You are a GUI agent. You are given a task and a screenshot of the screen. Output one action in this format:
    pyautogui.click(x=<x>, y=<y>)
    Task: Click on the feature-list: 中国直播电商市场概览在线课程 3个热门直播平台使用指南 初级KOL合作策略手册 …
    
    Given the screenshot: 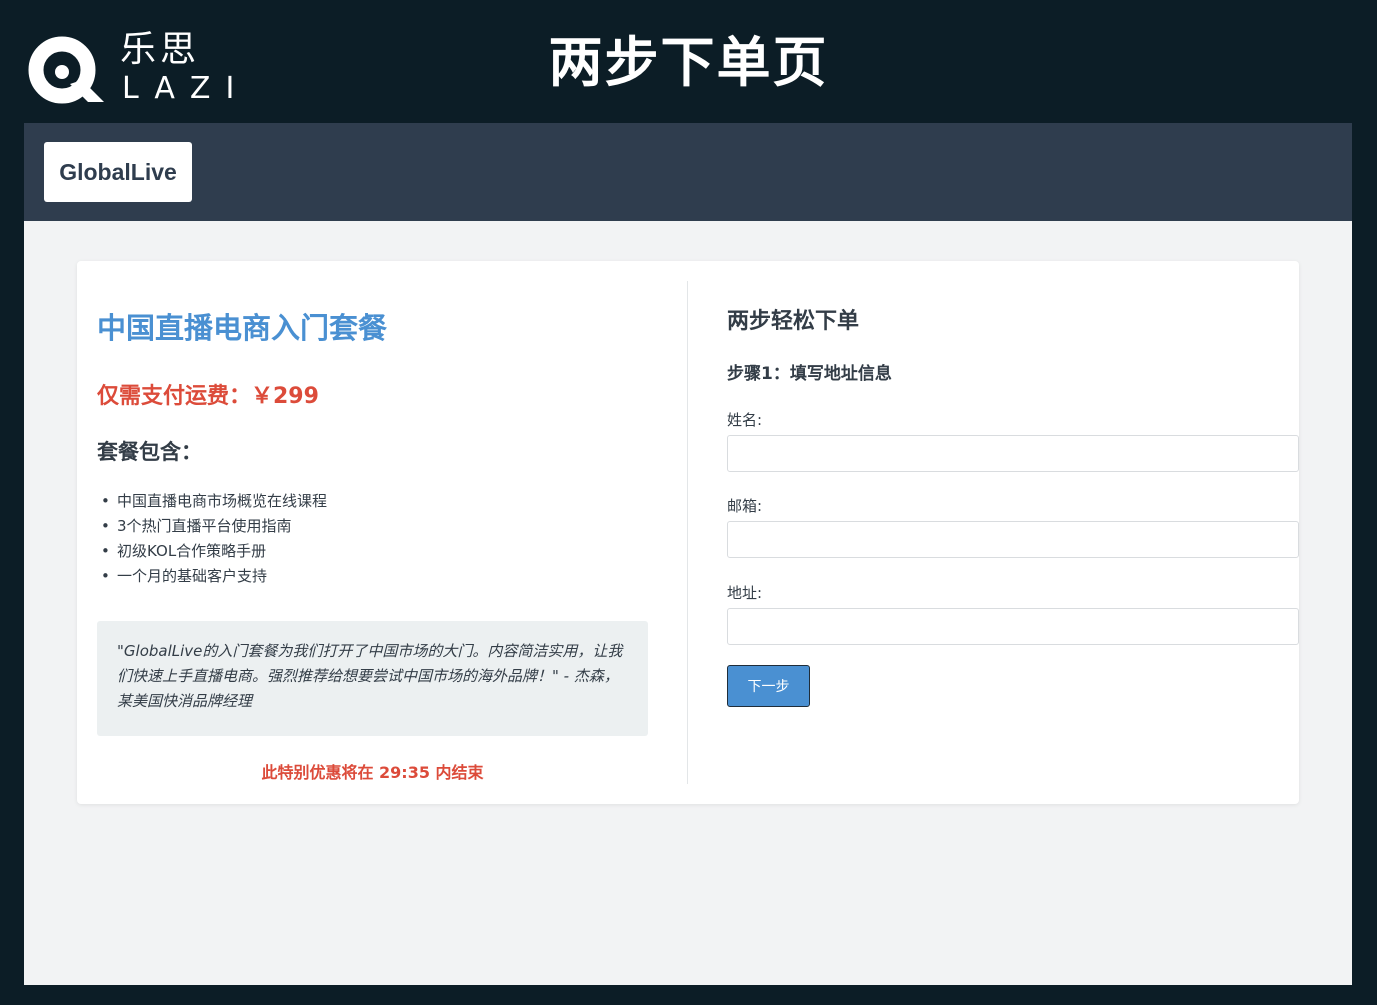 What is the action you would take?
    pyautogui.click(x=212, y=539)
    